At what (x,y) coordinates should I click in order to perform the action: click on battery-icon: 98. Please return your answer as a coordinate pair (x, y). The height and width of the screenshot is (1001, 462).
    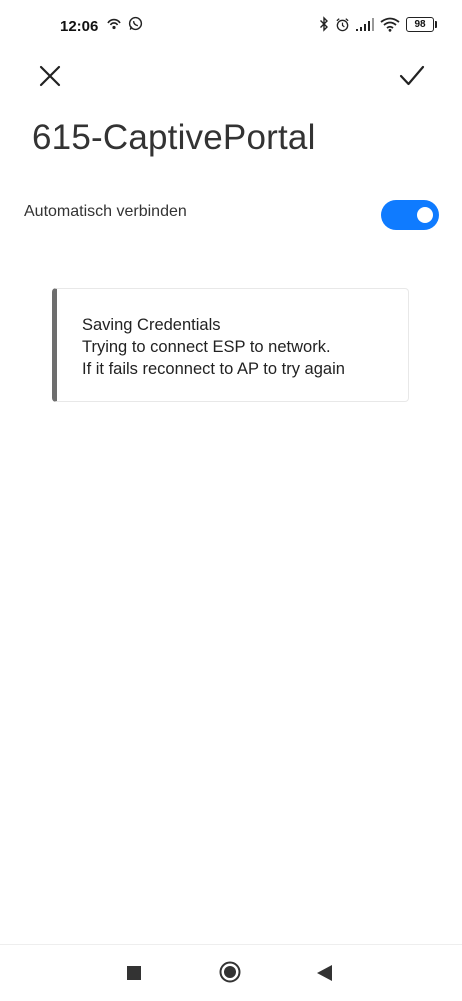
    Looking at the image, I should click on (421, 24).